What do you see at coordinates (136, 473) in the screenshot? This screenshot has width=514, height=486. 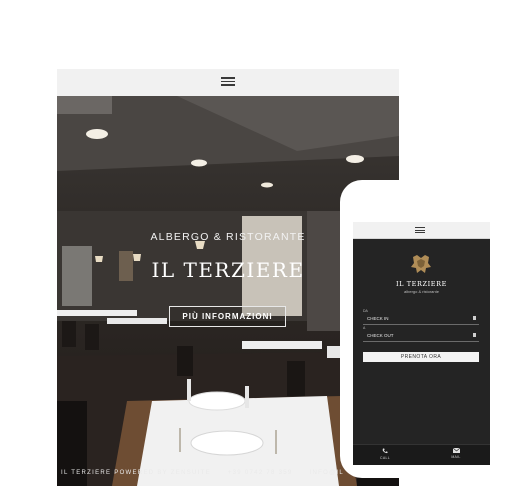 I see `footer-brand: IL TERZIERE POWERED BY ZENSUITE` at bounding box center [136, 473].